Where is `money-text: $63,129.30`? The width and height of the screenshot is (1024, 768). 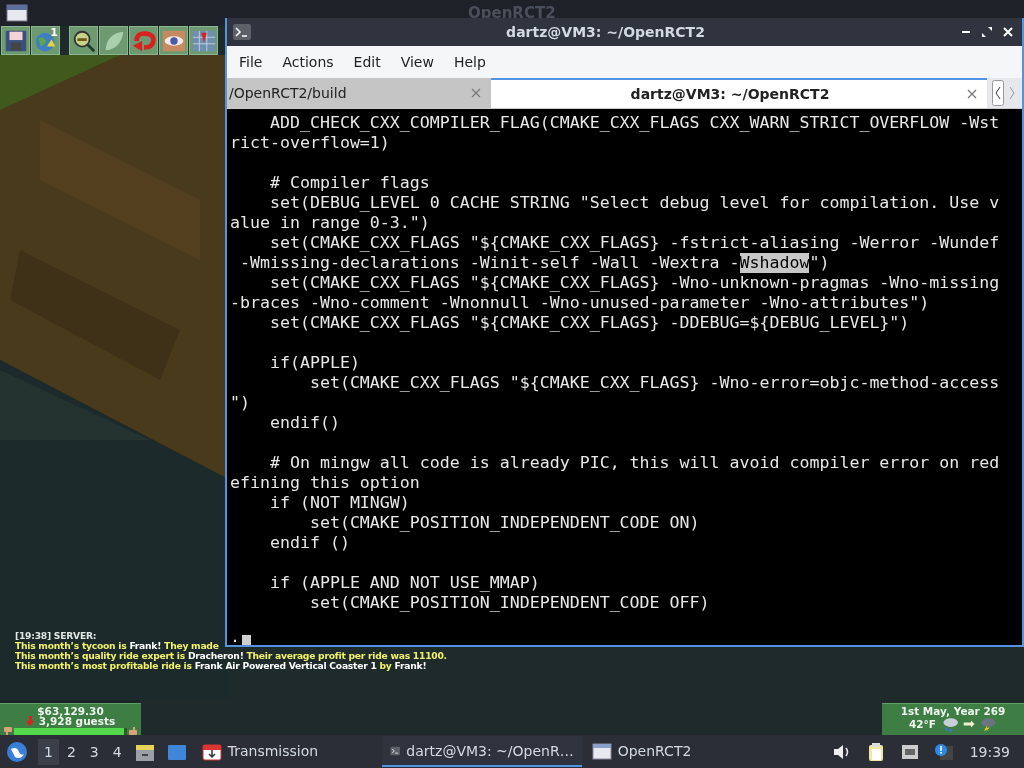
money-text: $63,129.30 is located at coordinates (70, 711).